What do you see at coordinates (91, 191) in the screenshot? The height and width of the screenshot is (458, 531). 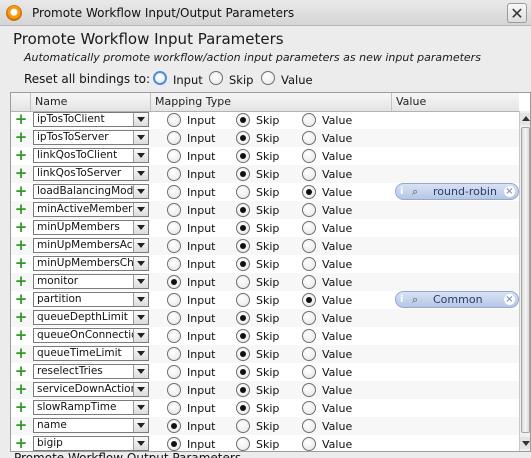 I see `parameter-name-select: loadBalancingMode` at bounding box center [91, 191].